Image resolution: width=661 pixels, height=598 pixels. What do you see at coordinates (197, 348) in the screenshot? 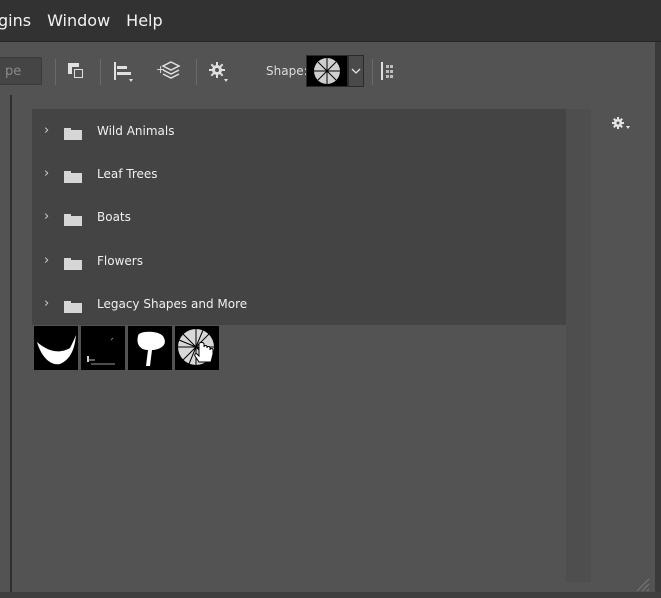
I see `starburst-shape-thumb` at bounding box center [197, 348].